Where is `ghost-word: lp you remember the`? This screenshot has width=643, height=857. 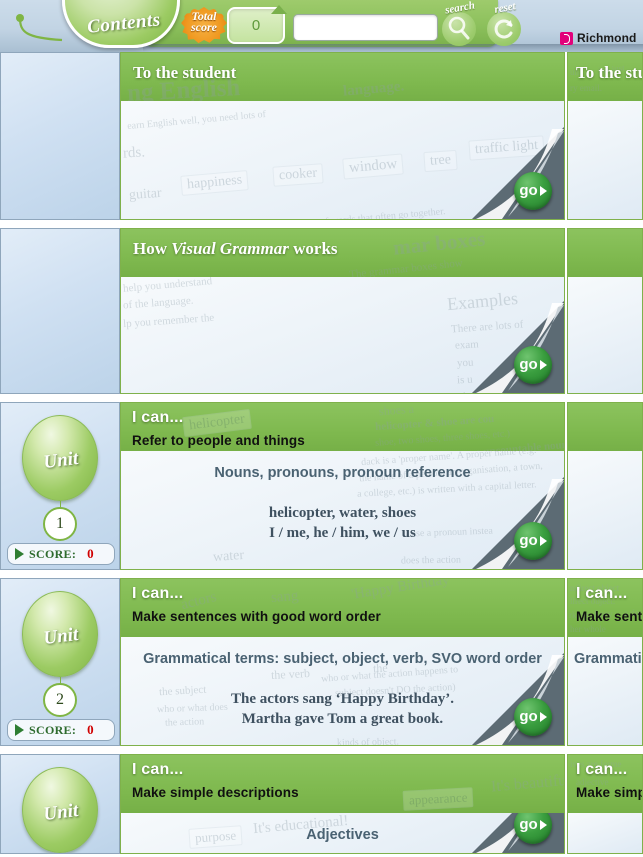
ghost-word: lp you remember the is located at coordinates (168, 321).